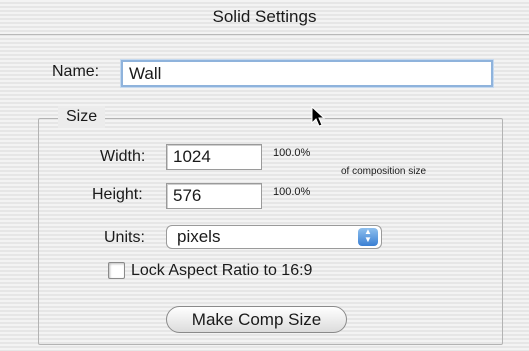 The width and height of the screenshot is (529, 351). What do you see at coordinates (307, 73) in the screenshot?
I see `name-field: Wall` at bounding box center [307, 73].